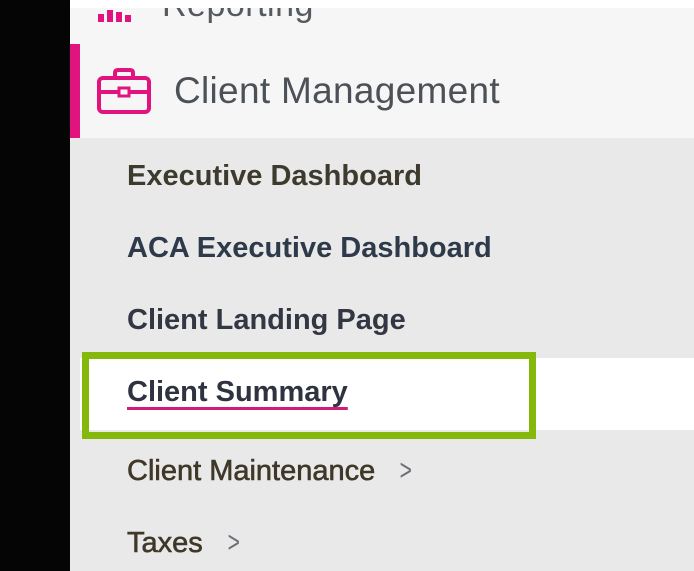 The image size is (694, 571). I want to click on bar-chart-icon, so click(114, 16).